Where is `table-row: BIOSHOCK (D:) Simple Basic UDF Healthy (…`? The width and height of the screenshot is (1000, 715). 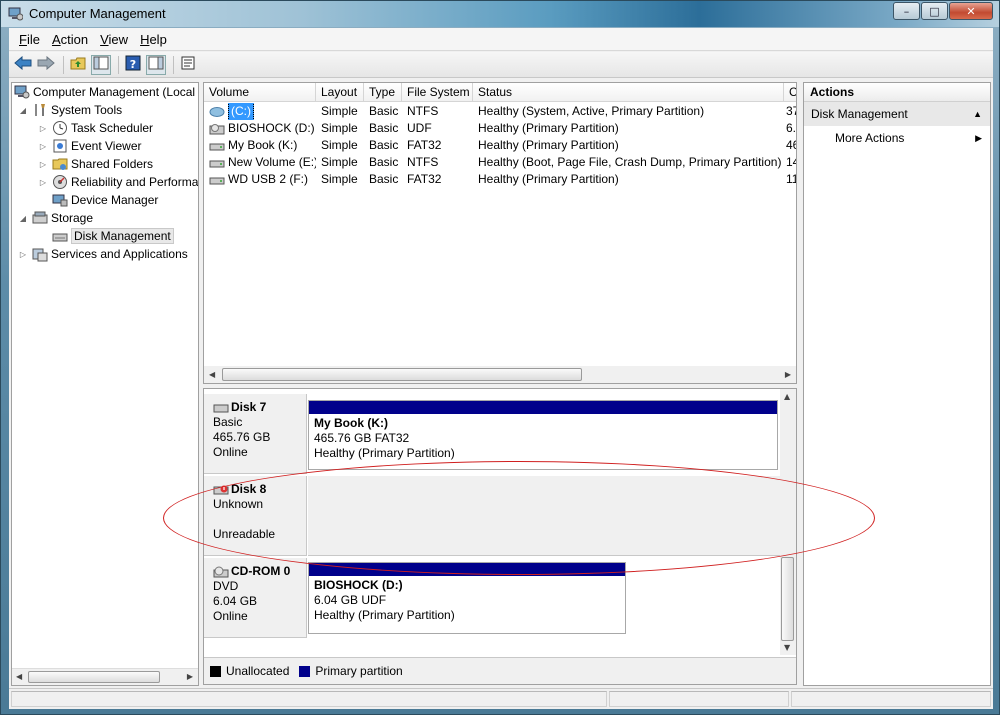 table-row: BIOSHOCK (D:) Simple Basic UDF Healthy (… is located at coordinates (500, 128).